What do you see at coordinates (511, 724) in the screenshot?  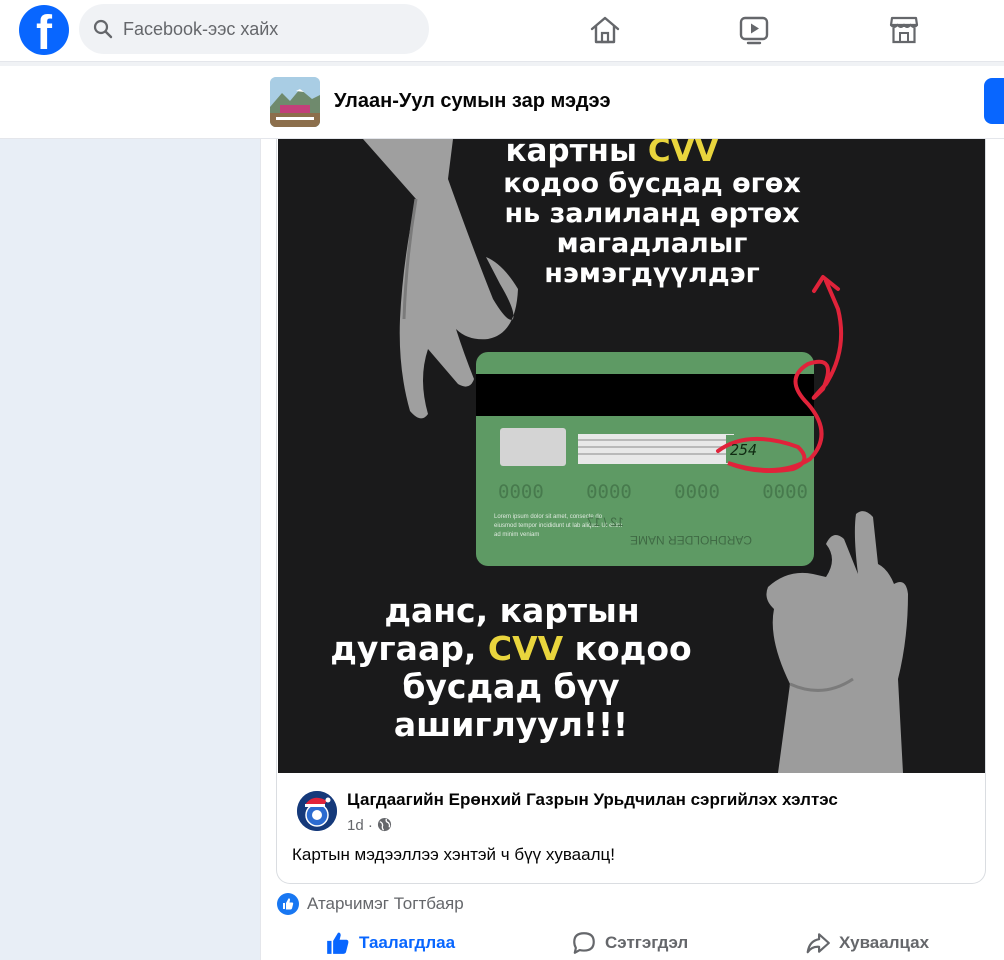 I see `poster-text-bottom-4: ашиглуул!!!` at bounding box center [511, 724].